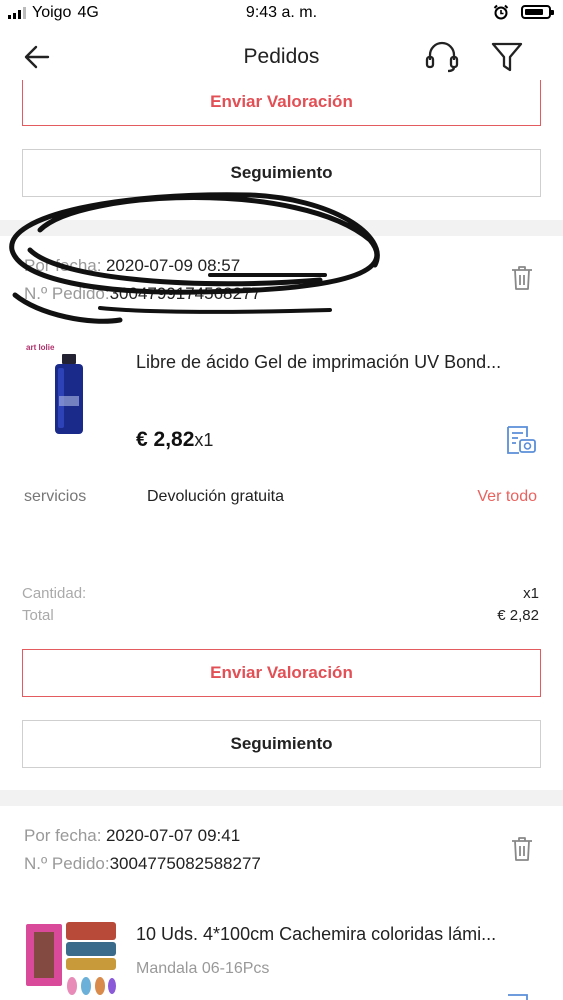 The height and width of the screenshot is (1000, 563). Describe the element at coordinates (531, 593) in the screenshot. I see `quantity-value: x1` at that location.